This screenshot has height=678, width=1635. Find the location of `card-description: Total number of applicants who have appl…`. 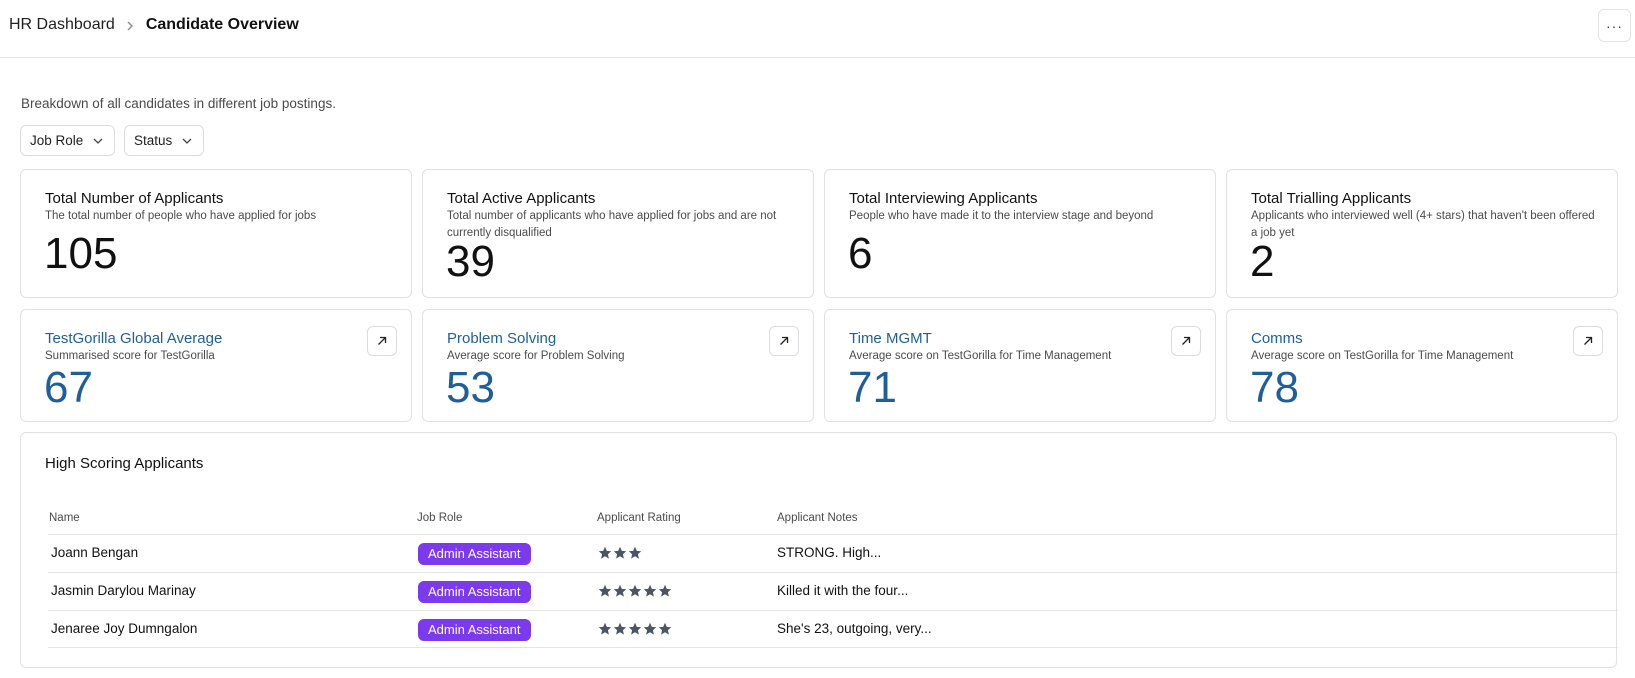

card-description: Total number of applicants who have appl… is located at coordinates (612, 224).